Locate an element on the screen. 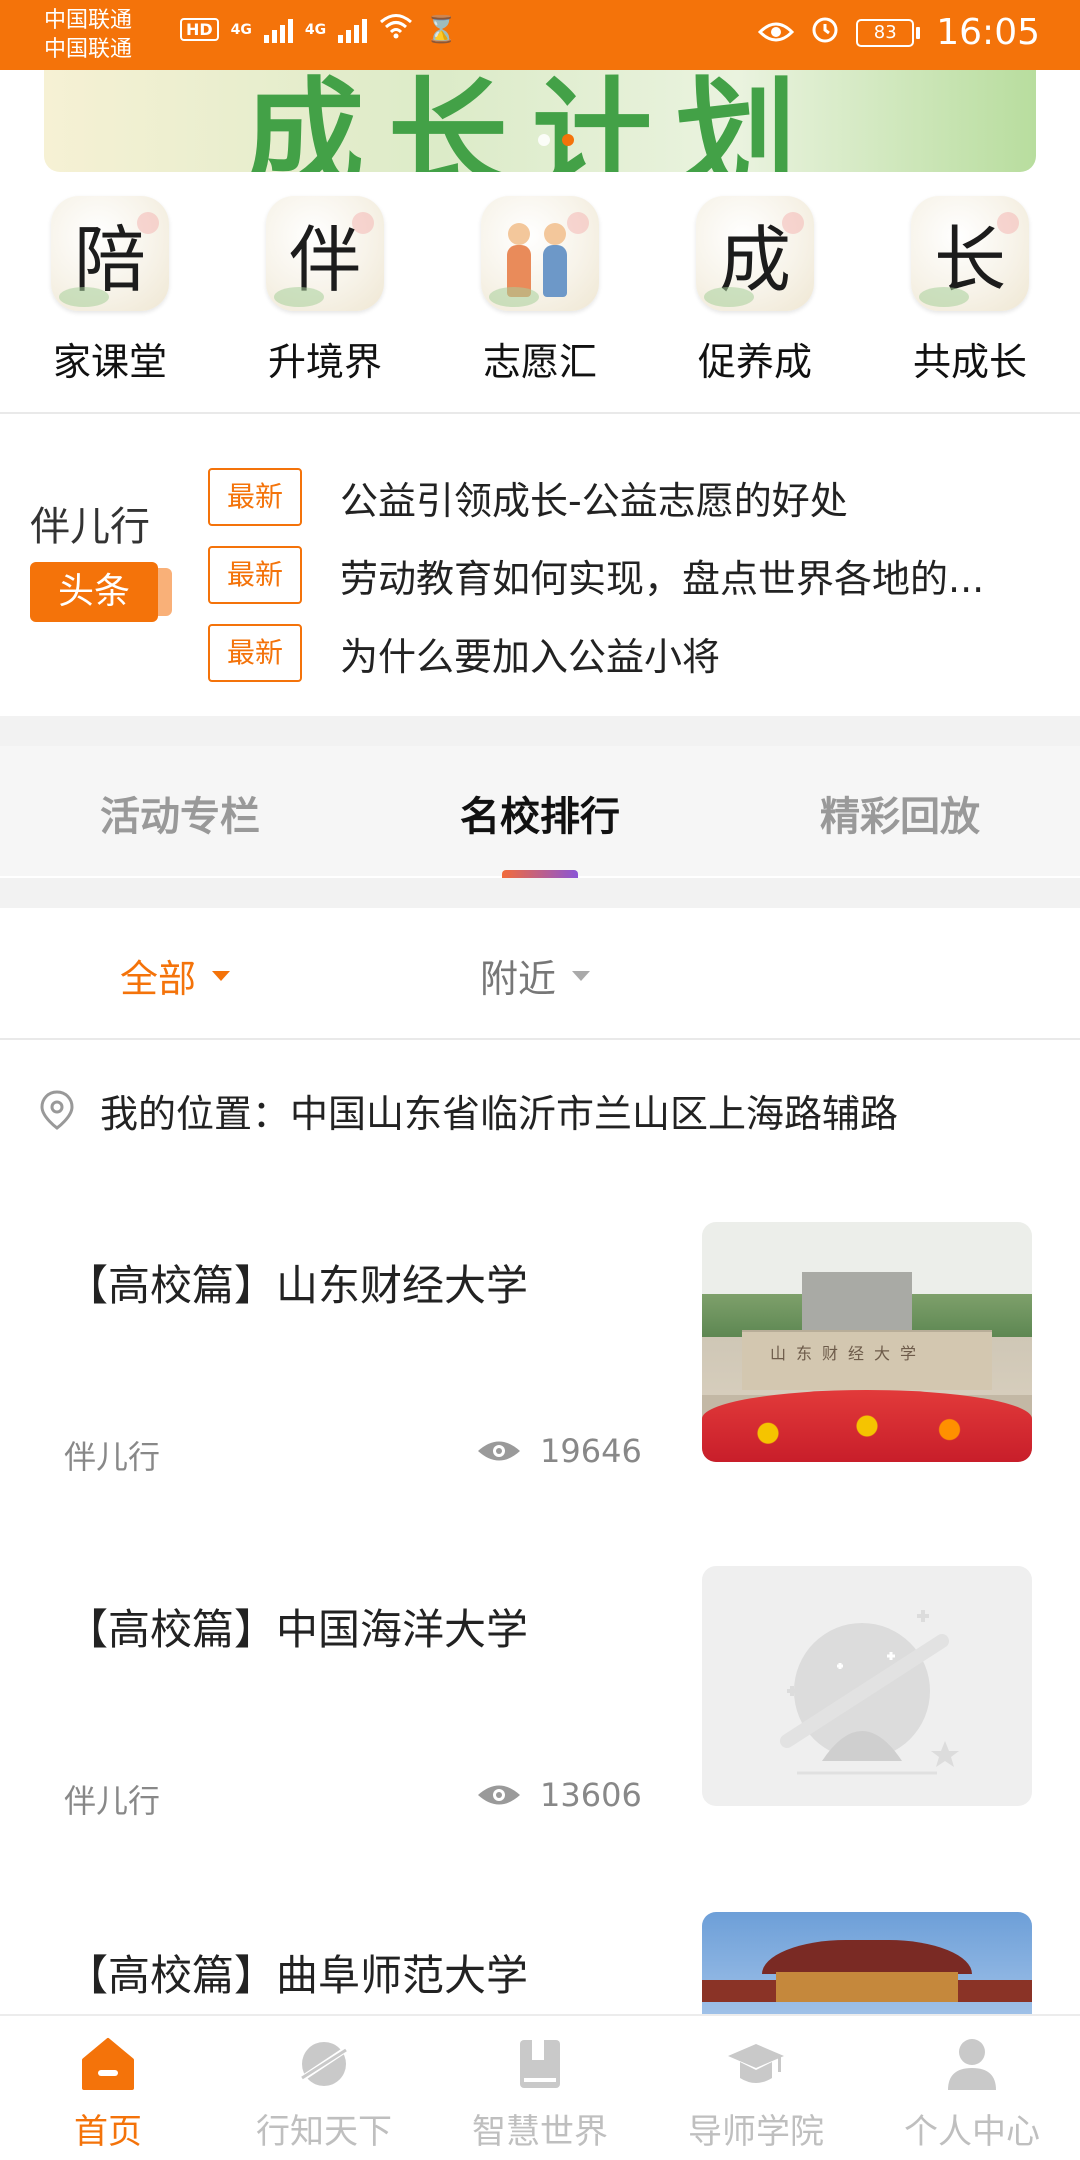 This screenshot has width=1080, height=2160. category-gongchengzhang: 长 共成长 is located at coordinates (970, 291).